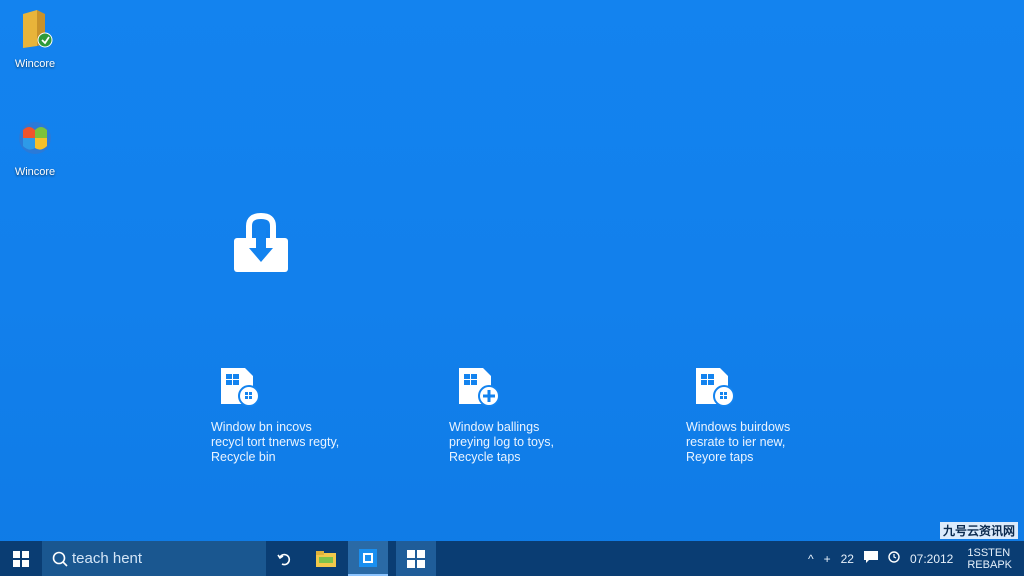  What do you see at coordinates (847, 559) in the screenshot?
I see `tray-count: 22` at bounding box center [847, 559].